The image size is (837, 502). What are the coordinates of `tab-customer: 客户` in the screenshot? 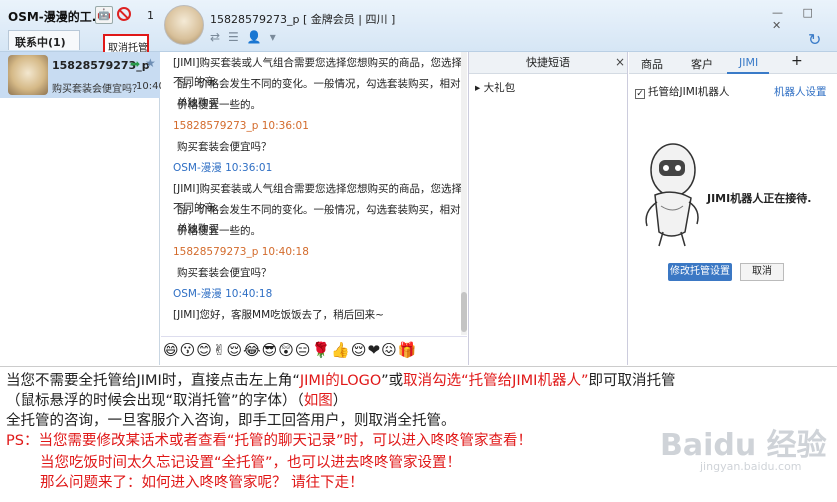 It's located at (702, 64).